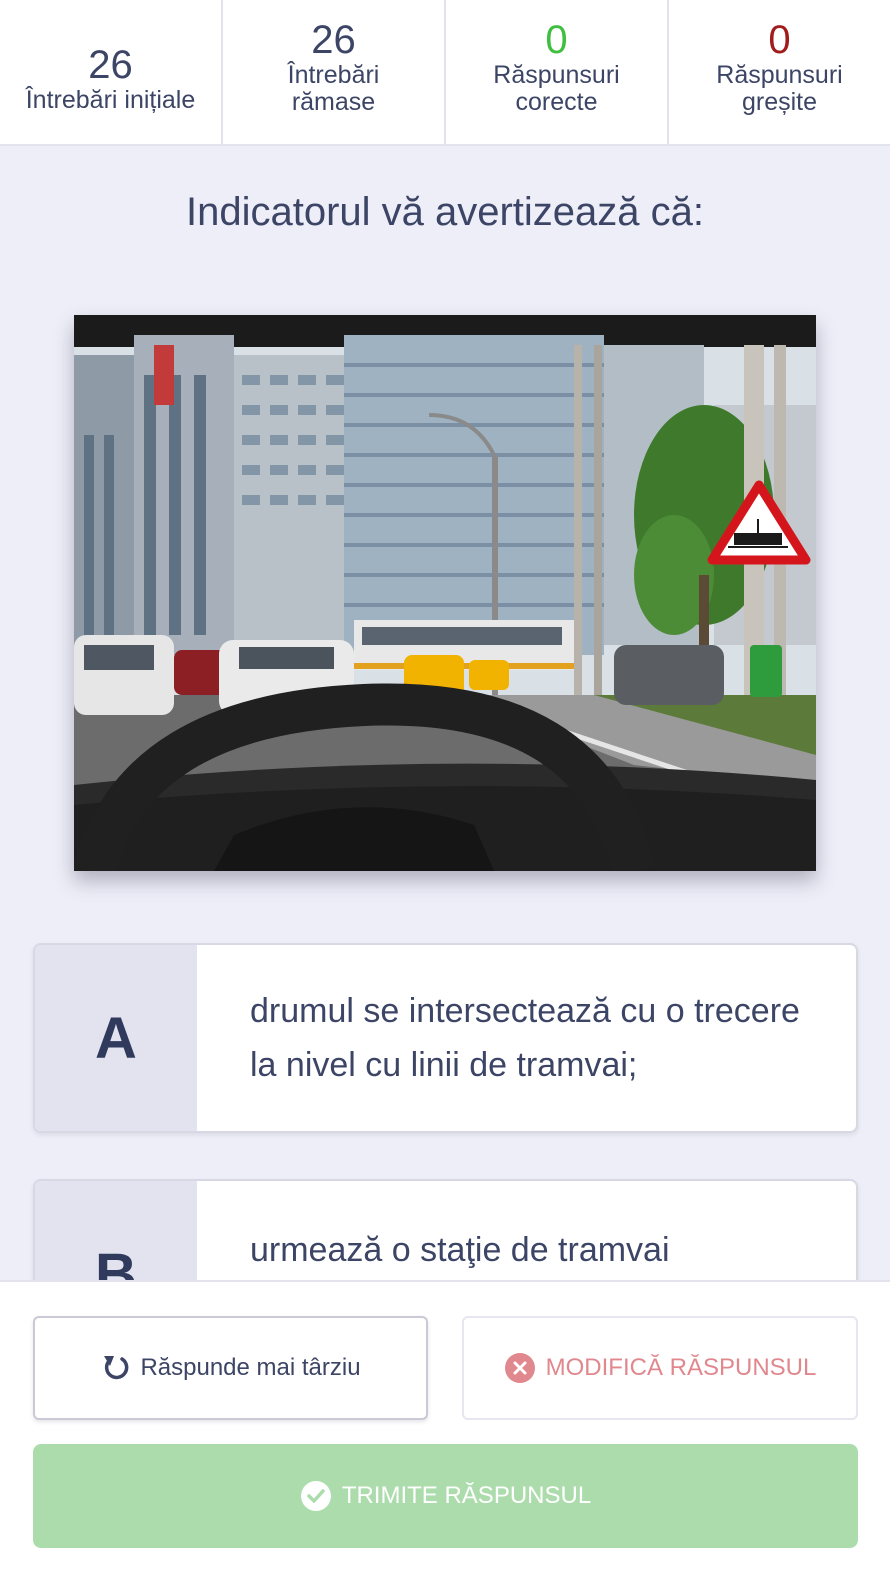 The width and height of the screenshot is (890, 1582). I want to click on answer-later-button: Răspunde mai târziu, so click(230, 1368).